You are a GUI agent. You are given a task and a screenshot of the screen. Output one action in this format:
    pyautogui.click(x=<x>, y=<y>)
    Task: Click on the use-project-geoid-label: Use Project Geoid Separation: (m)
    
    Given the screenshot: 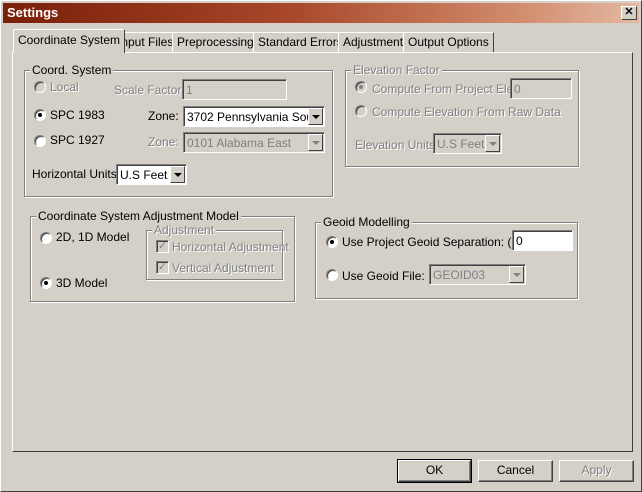 What is the action you would take?
    pyautogui.click(x=434, y=242)
    